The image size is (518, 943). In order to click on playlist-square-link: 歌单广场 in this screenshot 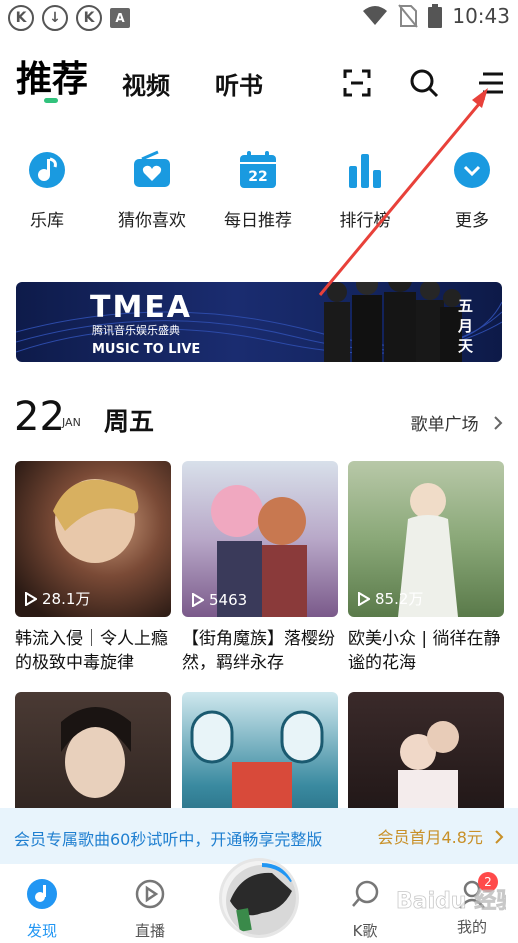, I will do `click(457, 422)`.